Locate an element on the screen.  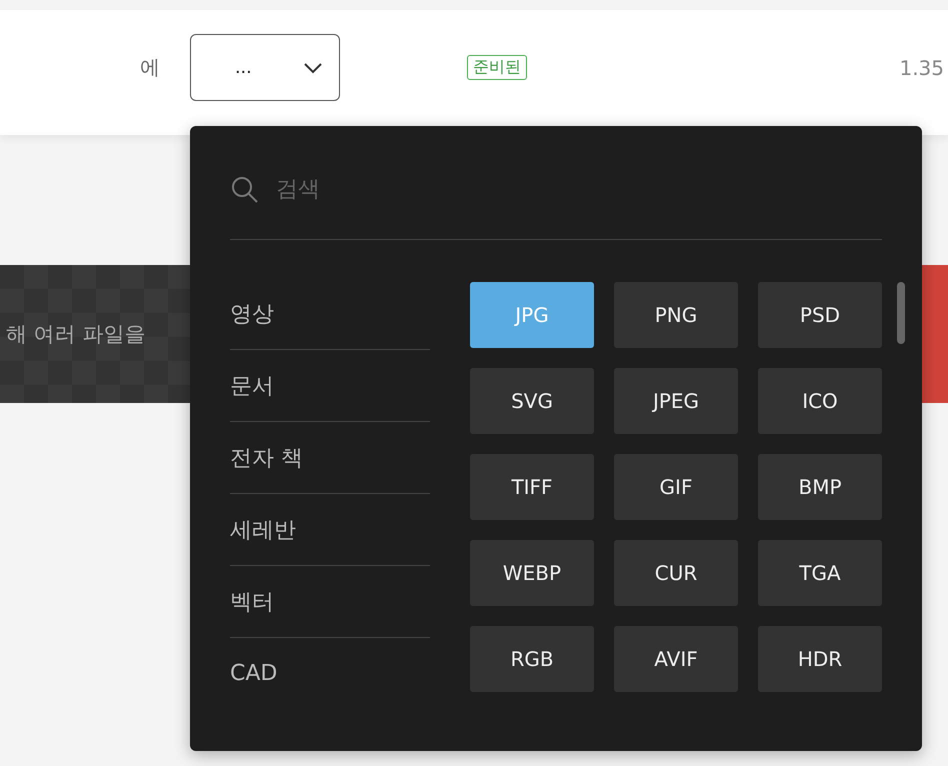
format-button: TIFF is located at coordinates (532, 487).